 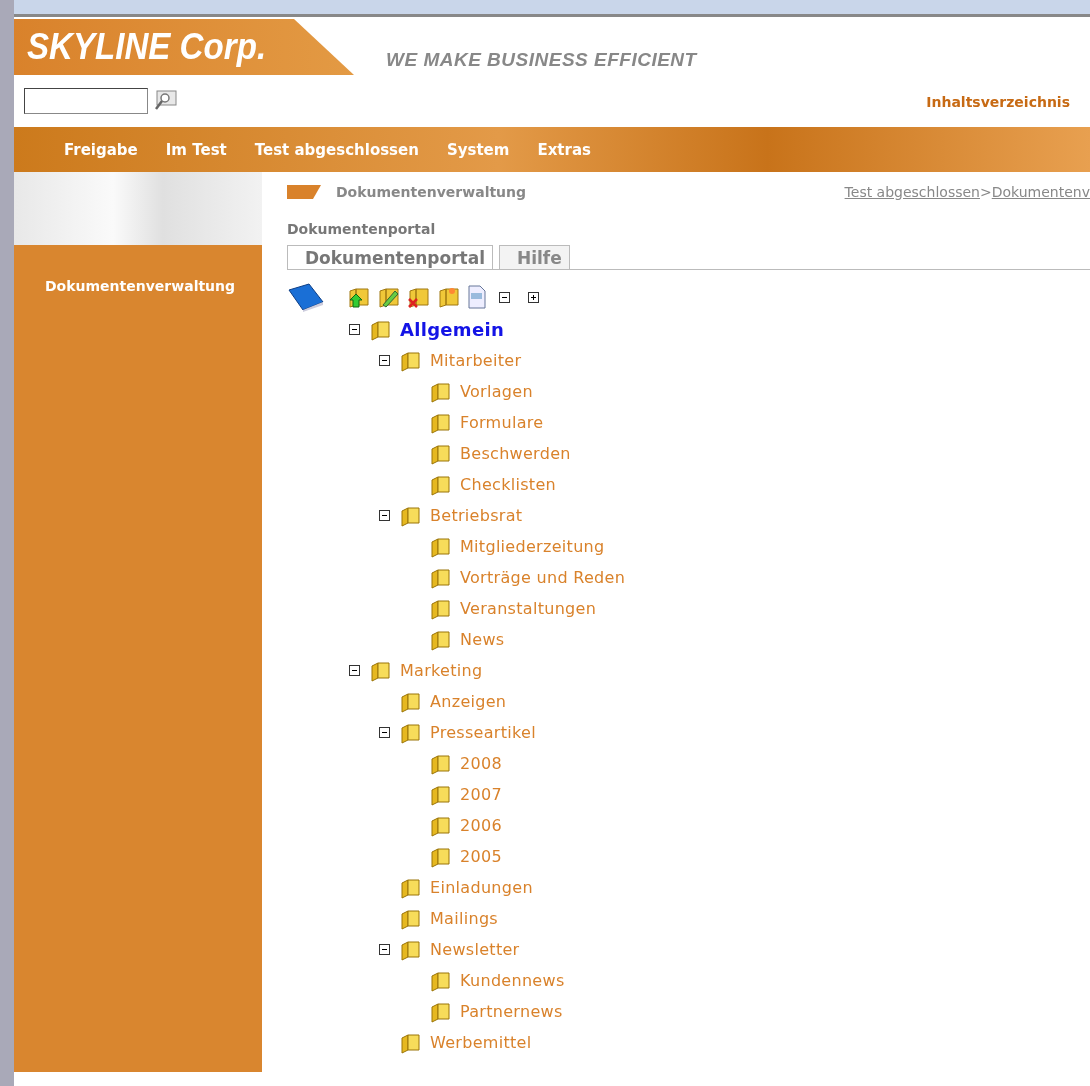 I want to click on breadcrumb-link: Test abgeschlossen, so click(x=912, y=192).